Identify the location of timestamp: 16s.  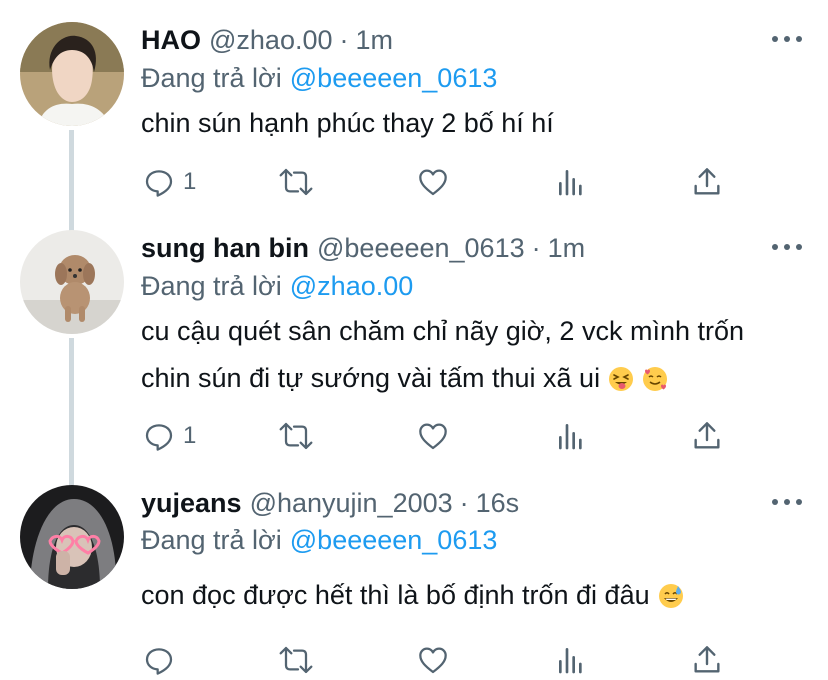
(498, 503).